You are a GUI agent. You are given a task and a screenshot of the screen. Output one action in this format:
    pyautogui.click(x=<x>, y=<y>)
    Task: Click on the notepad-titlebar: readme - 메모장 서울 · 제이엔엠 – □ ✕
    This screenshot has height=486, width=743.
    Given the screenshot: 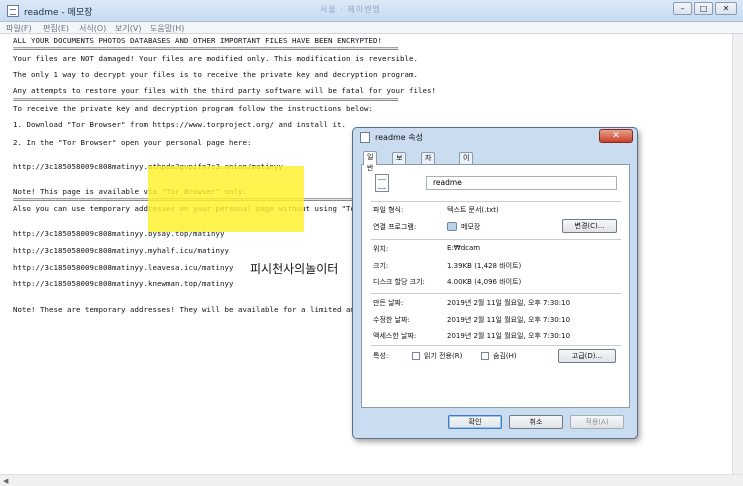 What is the action you would take?
    pyautogui.click(x=371, y=11)
    